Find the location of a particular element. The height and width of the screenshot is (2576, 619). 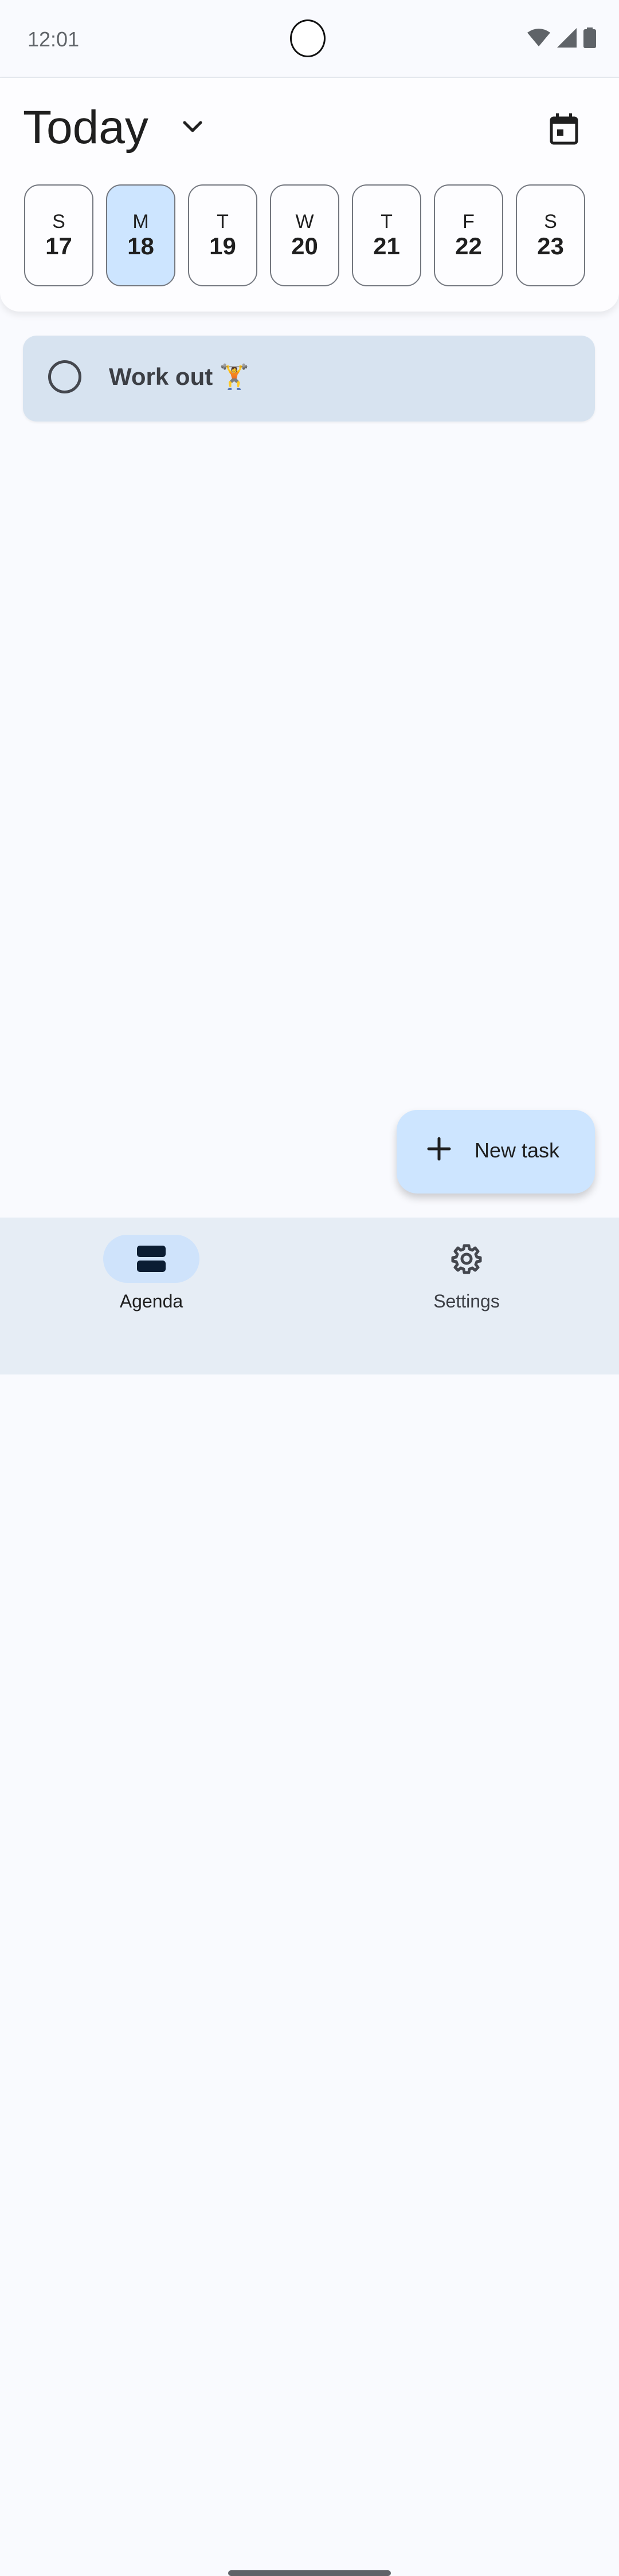

status-icons is located at coordinates (561, 38).